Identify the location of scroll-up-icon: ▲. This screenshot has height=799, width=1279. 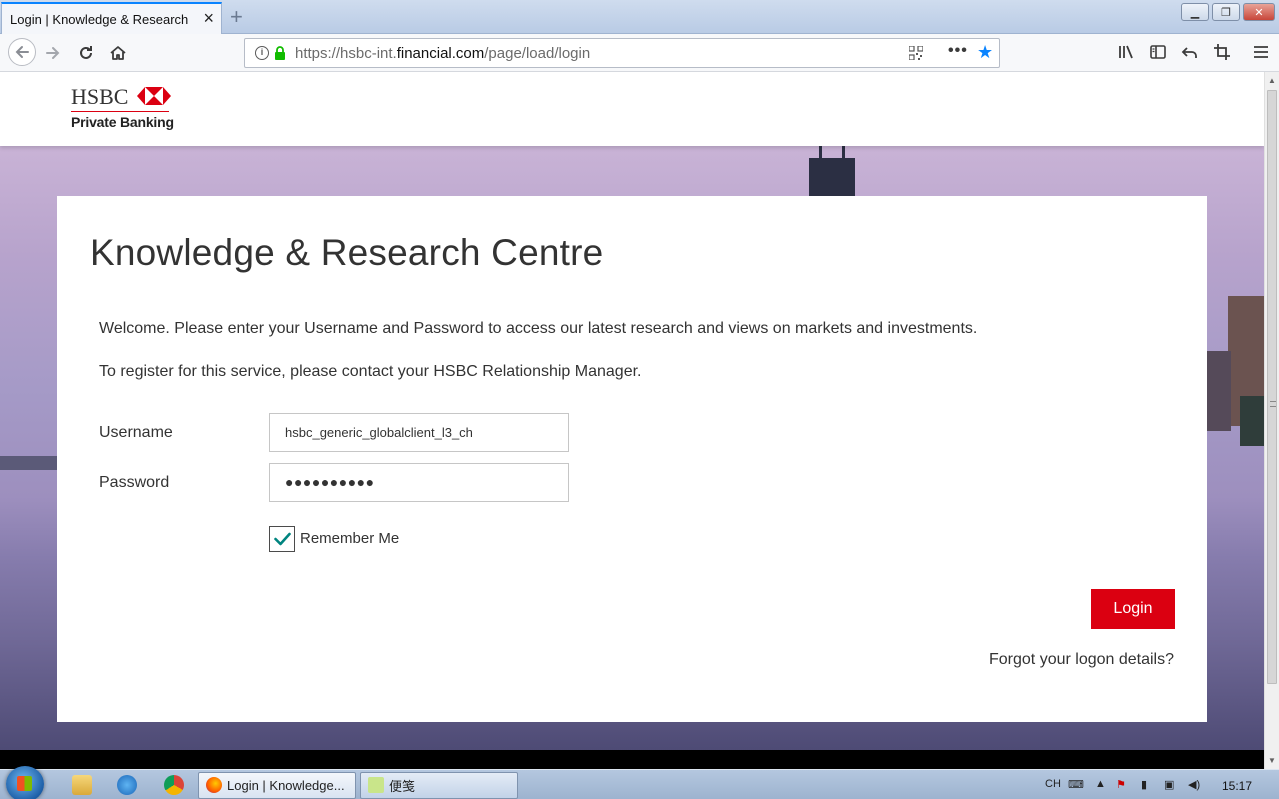
(1272, 80).